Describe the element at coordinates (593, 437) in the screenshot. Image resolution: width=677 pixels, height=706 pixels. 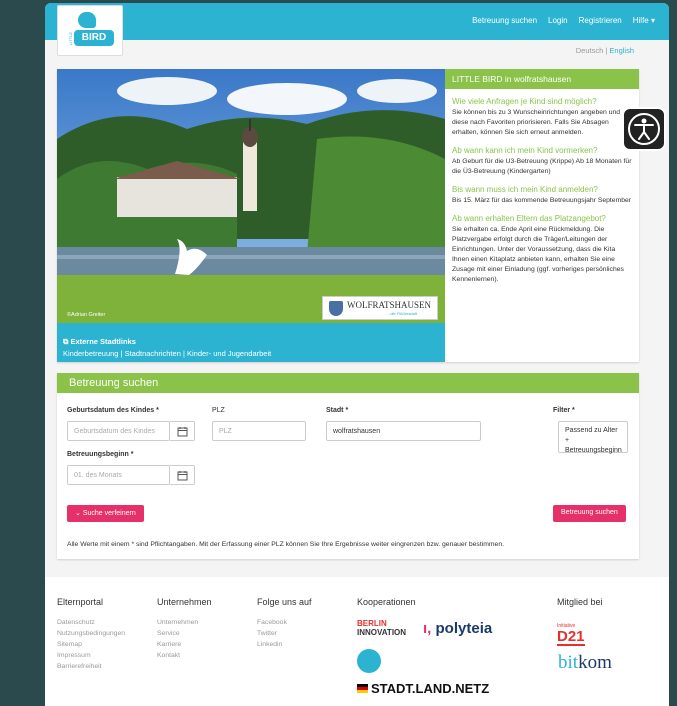
I see `filter-select: Passend zu Alter + Betreuungsbeginn` at that location.